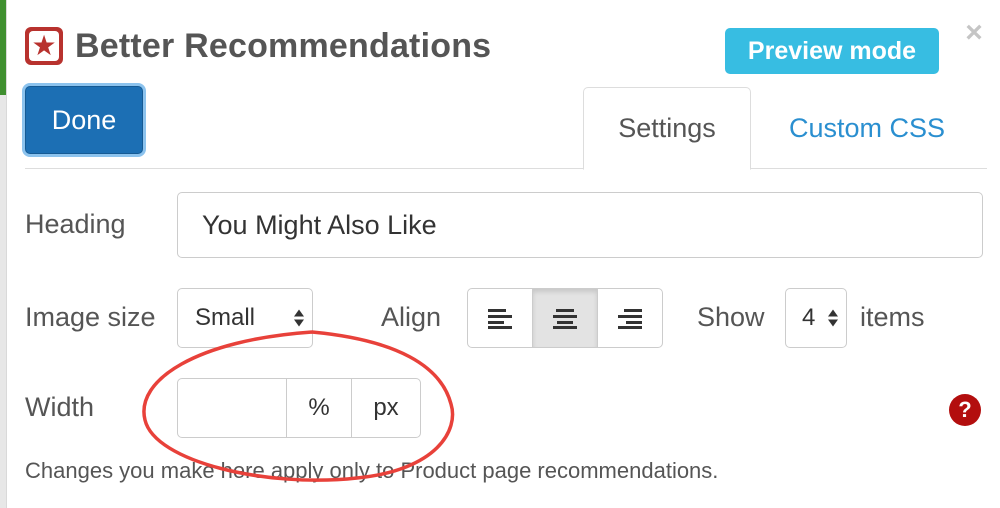  I want to click on star-icon: ★, so click(44, 46).